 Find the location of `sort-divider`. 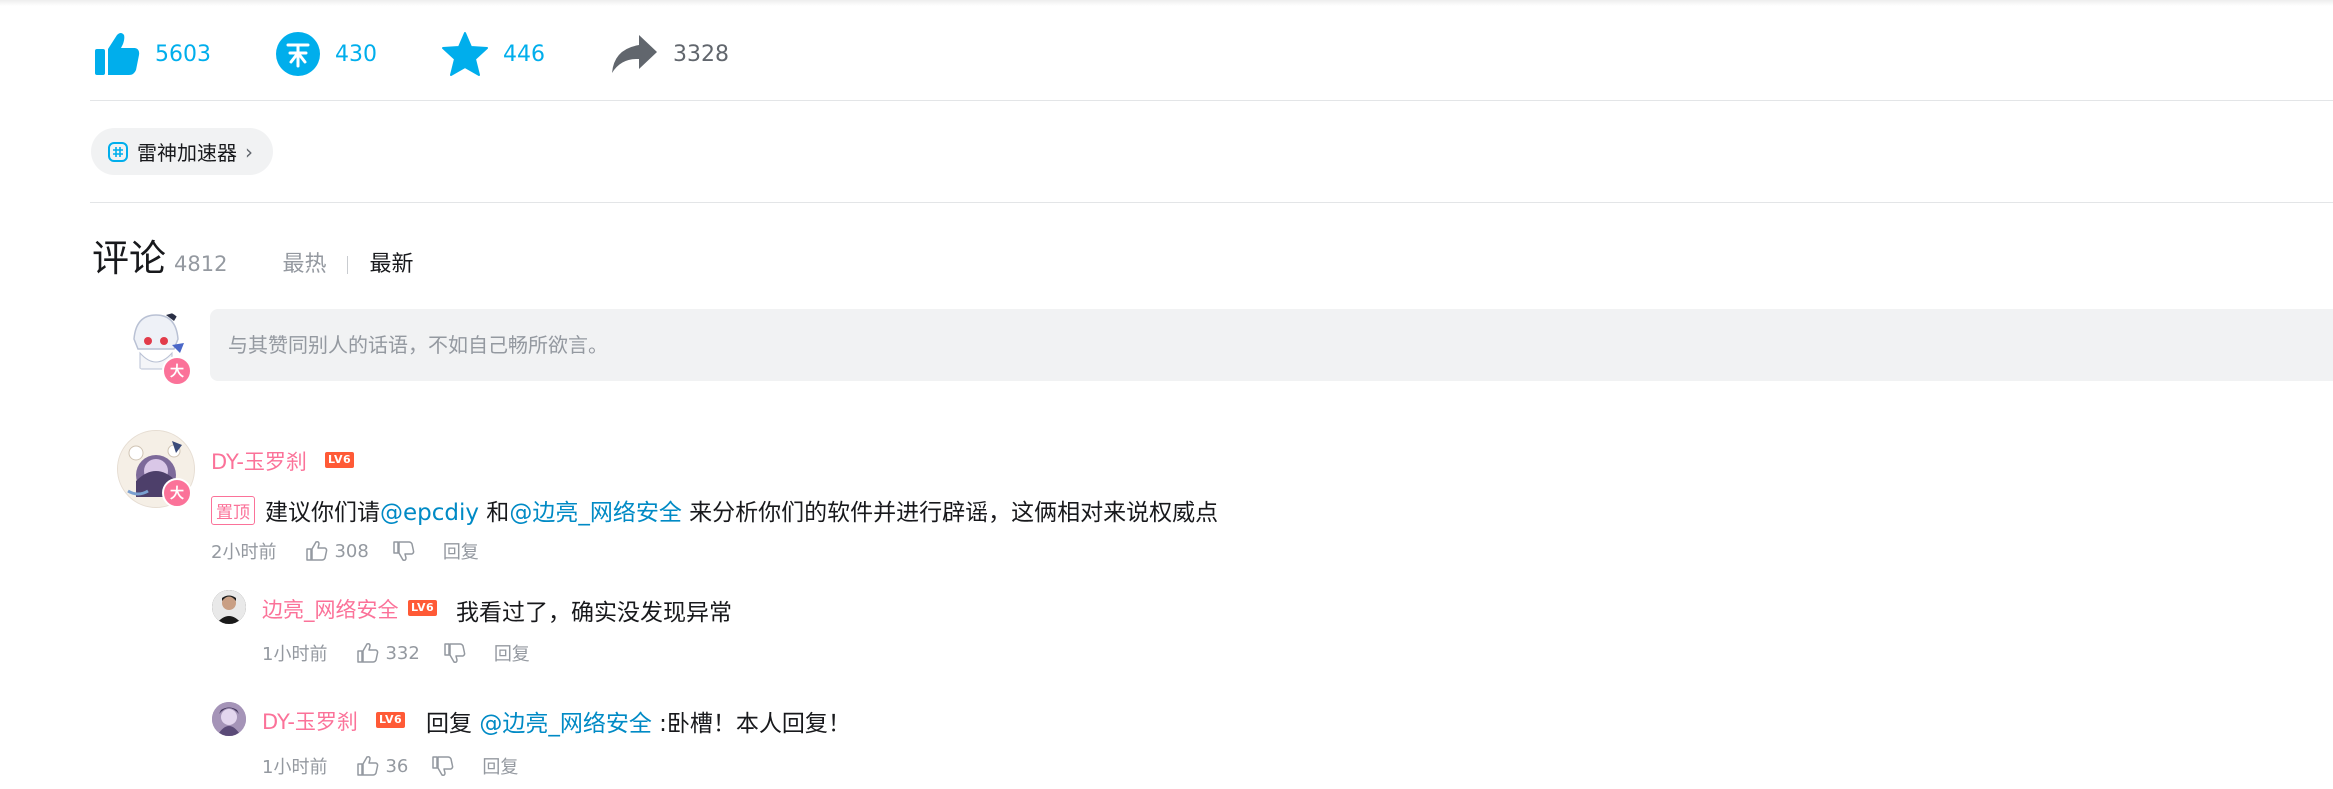

sort-divider is located at coordinates (348, 265).